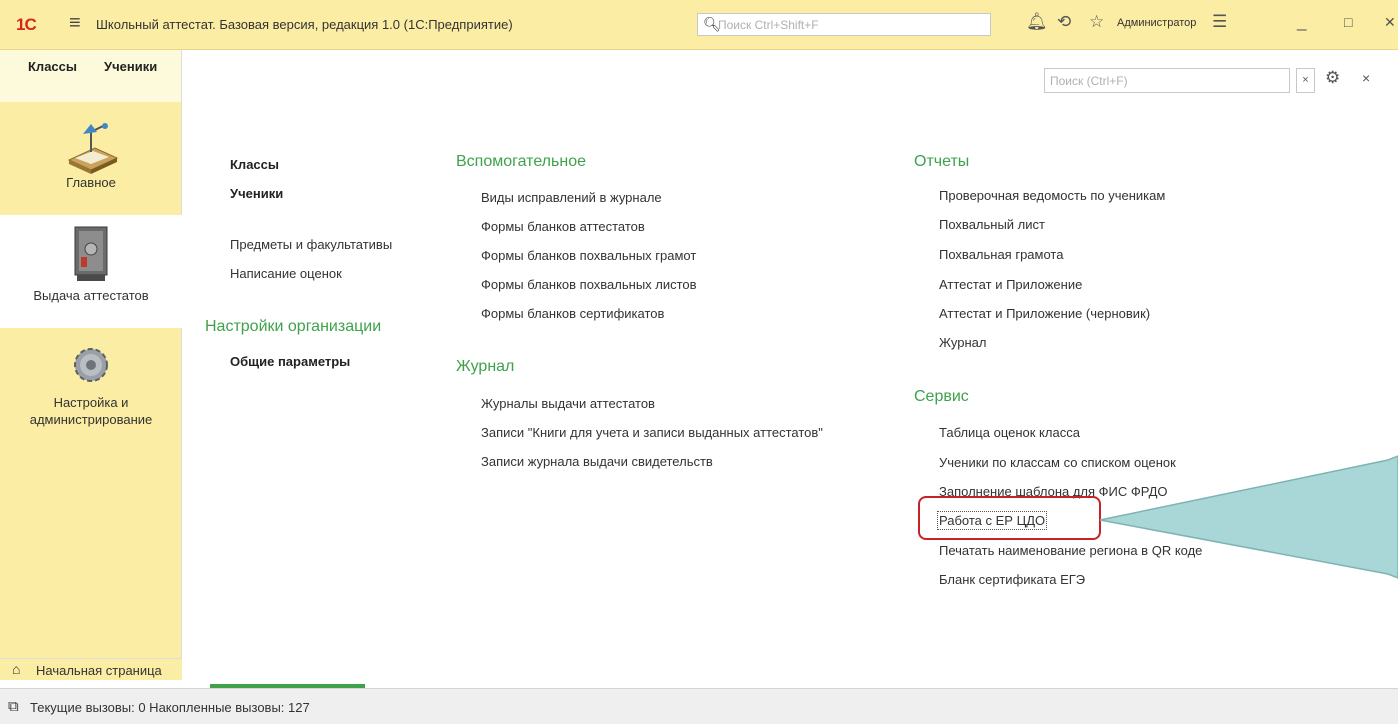 The width and height of the screenshot is (1398, 724). What do you see at coordinates (1332, 78) in the screenshot?
I see `gear-icon: ⚙` at bounding box center [1332, 78].